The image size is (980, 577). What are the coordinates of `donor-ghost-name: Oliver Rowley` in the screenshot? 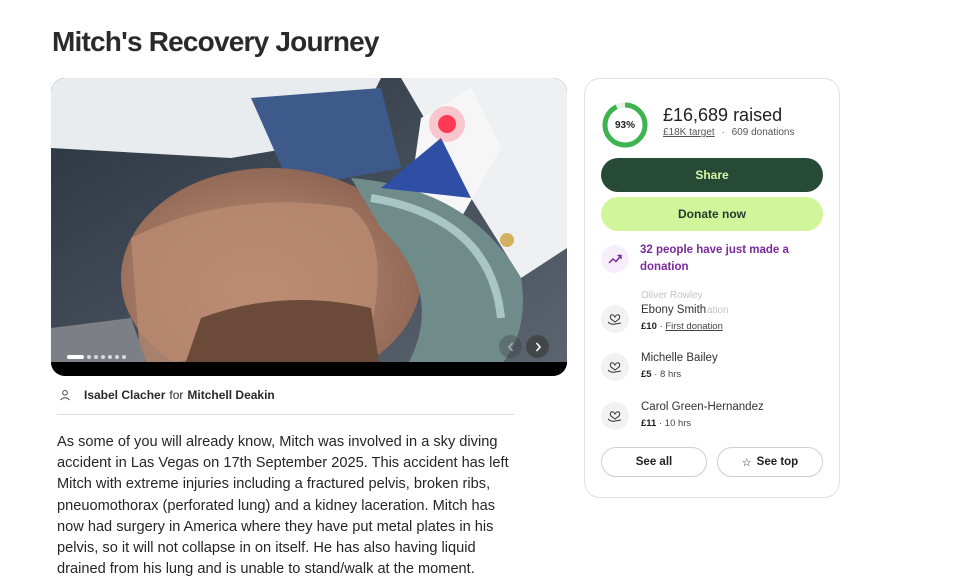 It's located at (672, 295).